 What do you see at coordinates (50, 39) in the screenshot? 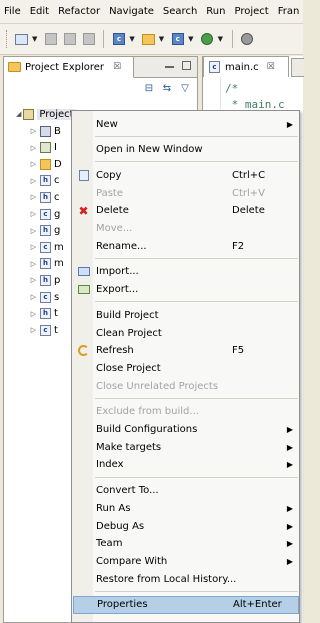
I see `save-icon` at bounding box center [50, 39].